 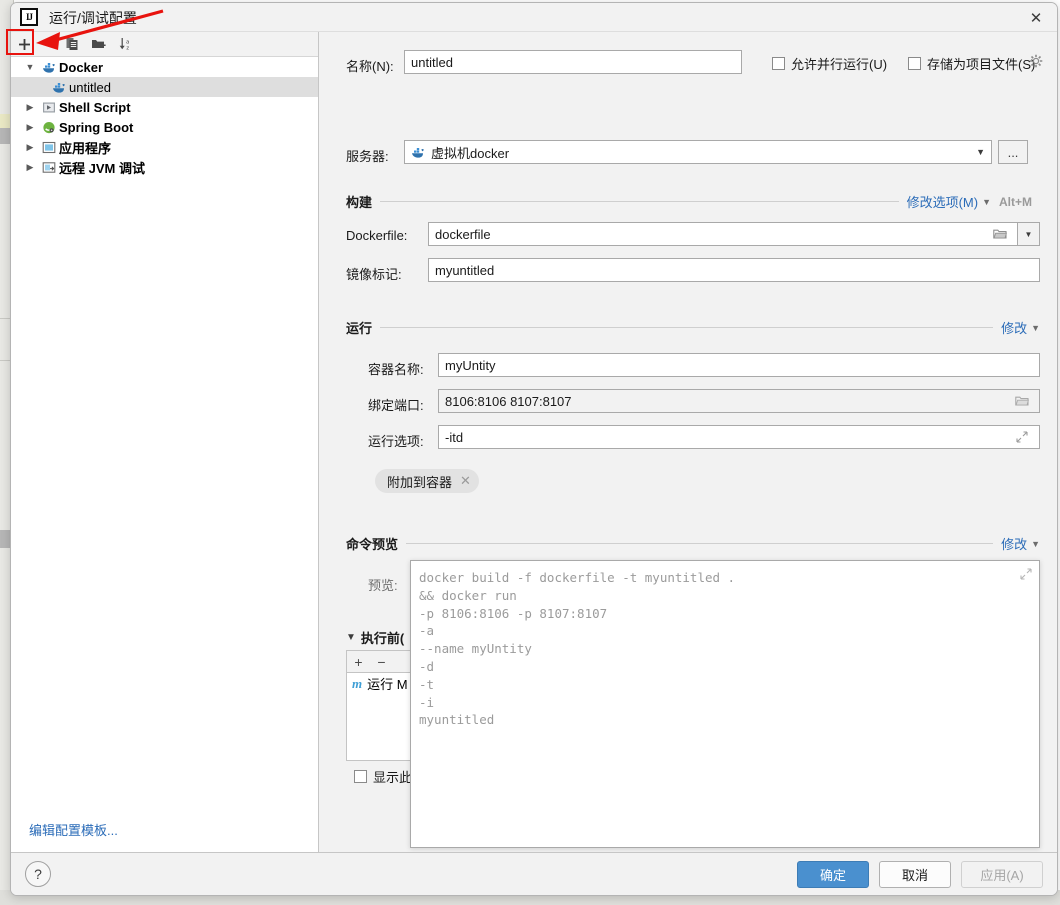 What do you see at coordinates (127, 48) in the screenshot?
I see `svg-text: z` at bounding box center [127, 48].